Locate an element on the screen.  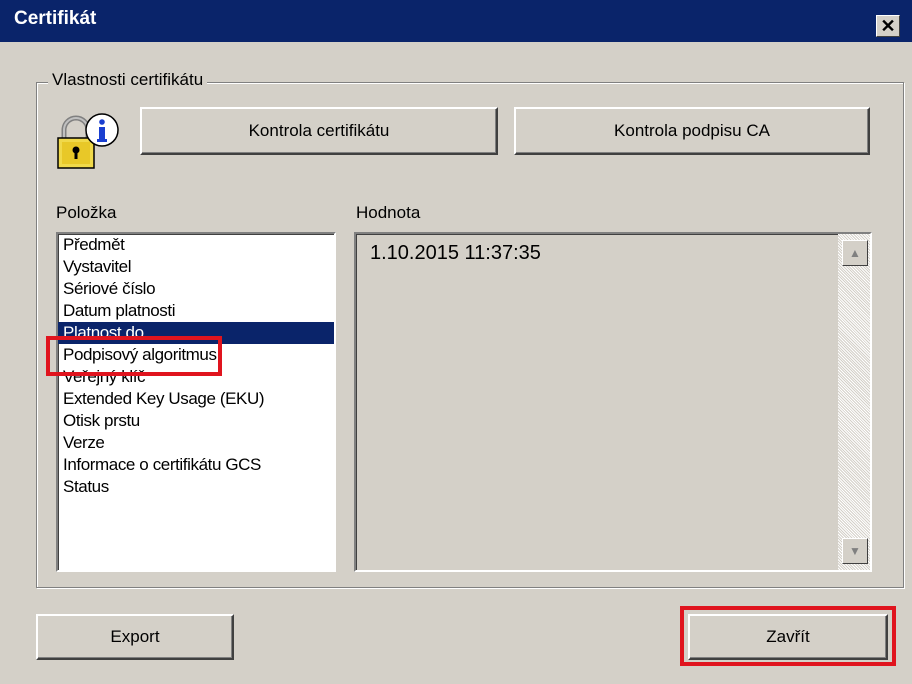
list-item-status: Status is located at coordinates (196, 487).